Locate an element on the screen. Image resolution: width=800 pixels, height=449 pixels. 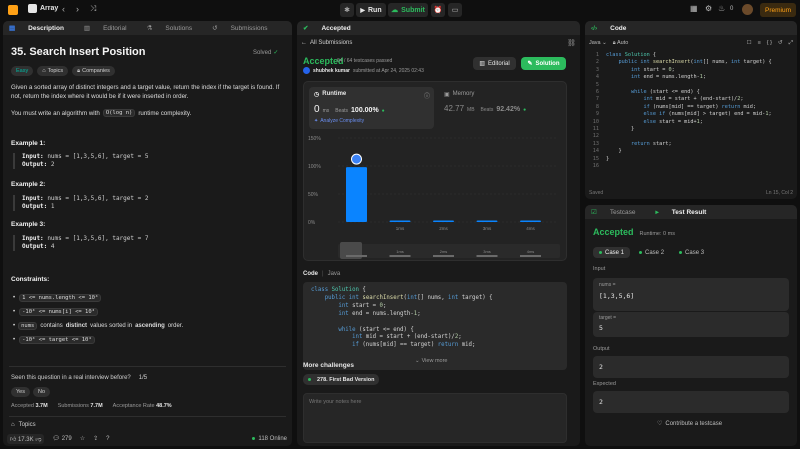
comments-button: 💬︎ 279 is located at coordinates (61, 438).